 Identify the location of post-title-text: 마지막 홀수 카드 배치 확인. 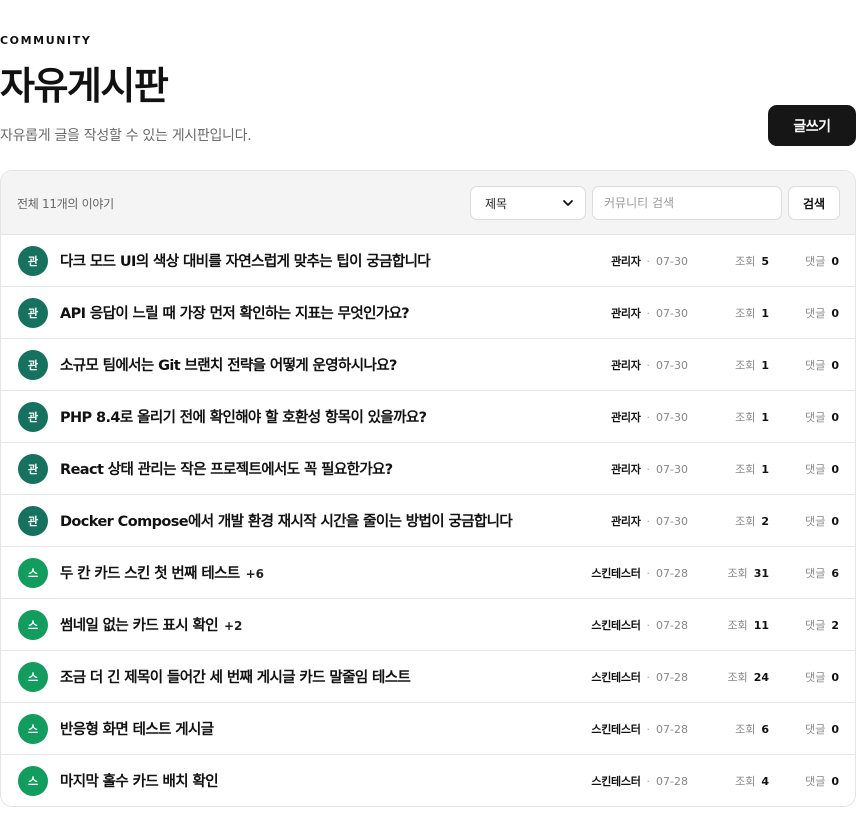
(139, 782).